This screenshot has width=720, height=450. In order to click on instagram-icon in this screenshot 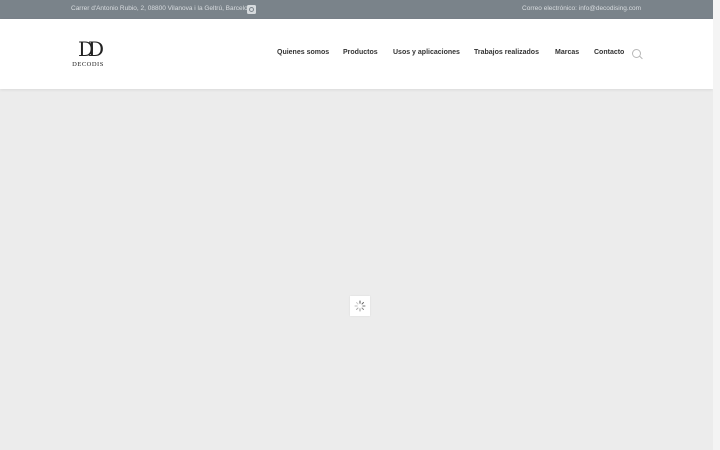, I will do `click(251, 9)`.